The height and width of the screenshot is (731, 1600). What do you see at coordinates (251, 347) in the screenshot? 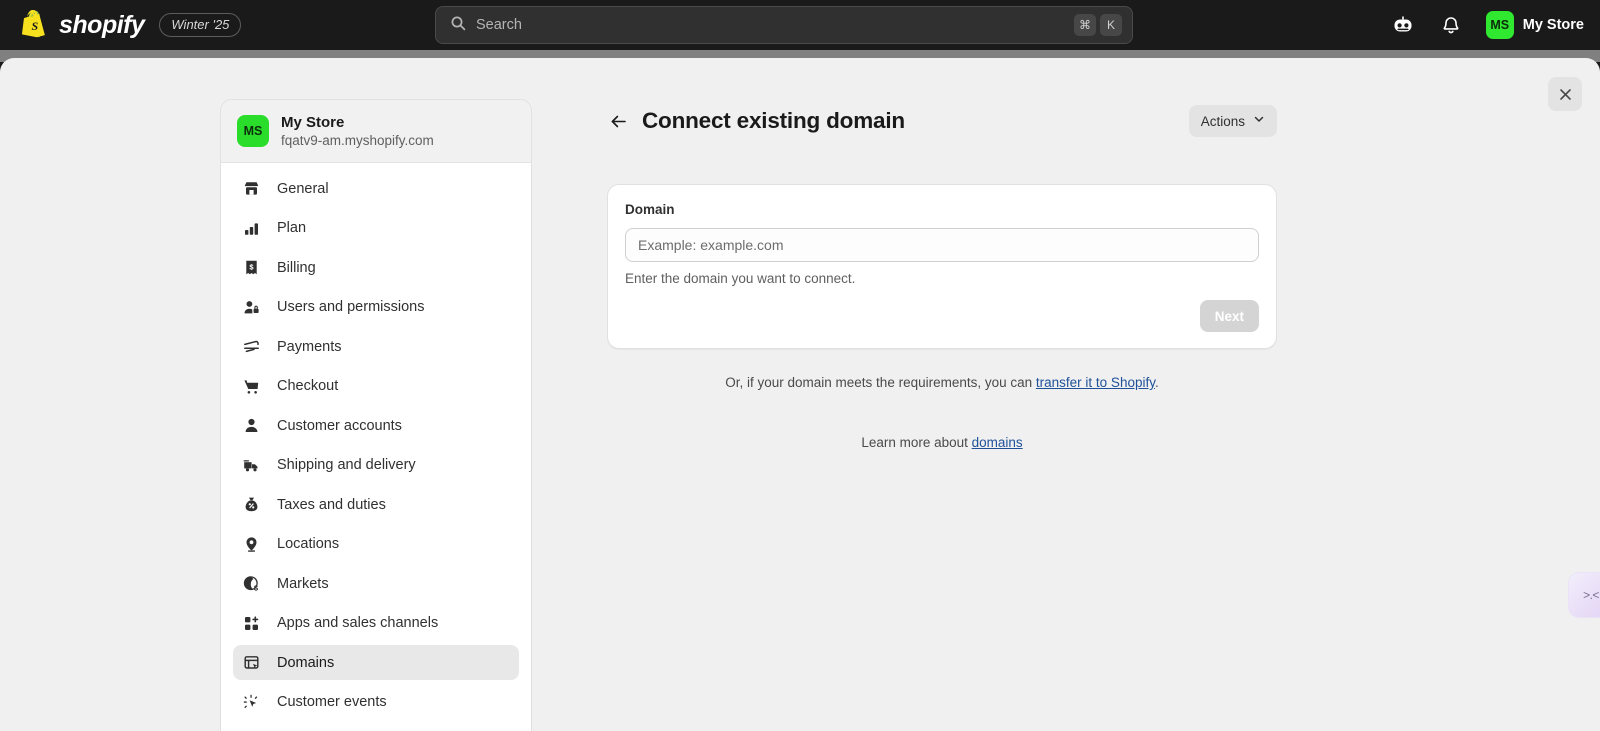
I see `credit-card-swipe-icon` at bounding box center [251, 347].